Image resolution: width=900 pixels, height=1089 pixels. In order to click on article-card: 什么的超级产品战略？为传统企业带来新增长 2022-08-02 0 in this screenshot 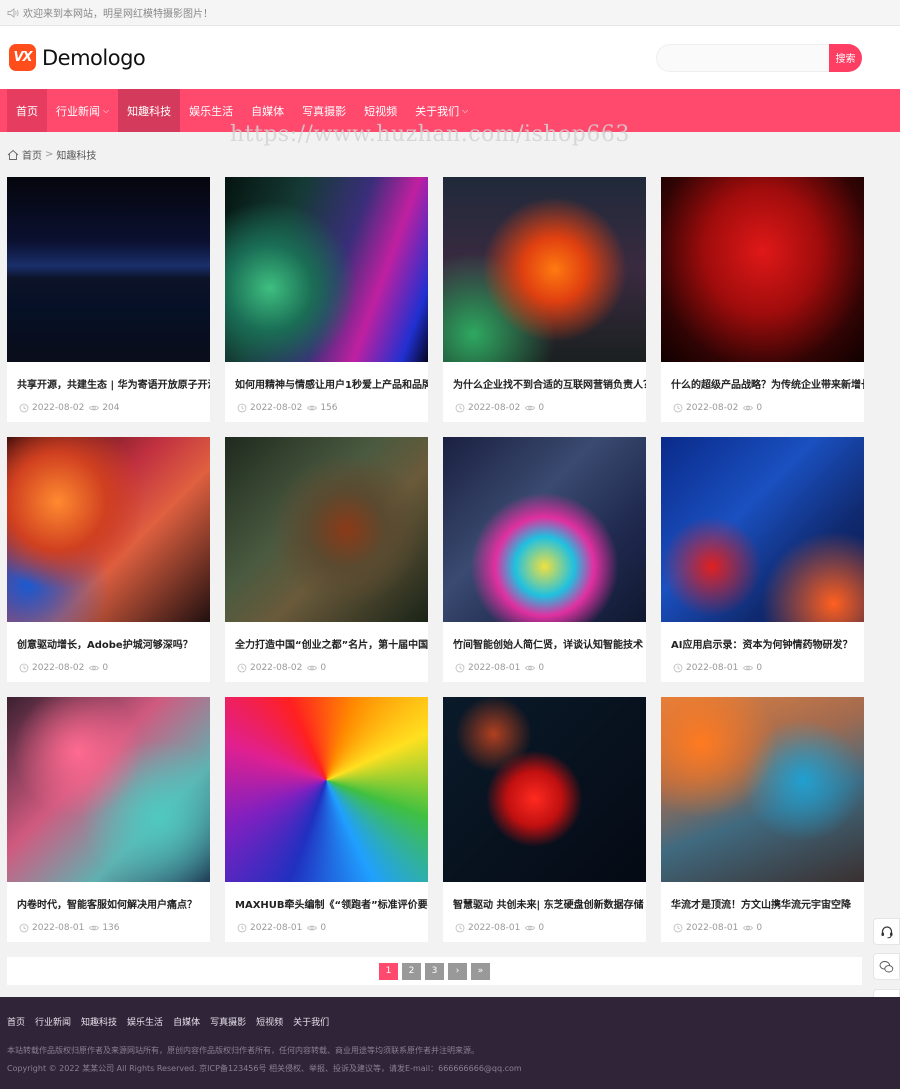, I will do `click(762, 299)`.